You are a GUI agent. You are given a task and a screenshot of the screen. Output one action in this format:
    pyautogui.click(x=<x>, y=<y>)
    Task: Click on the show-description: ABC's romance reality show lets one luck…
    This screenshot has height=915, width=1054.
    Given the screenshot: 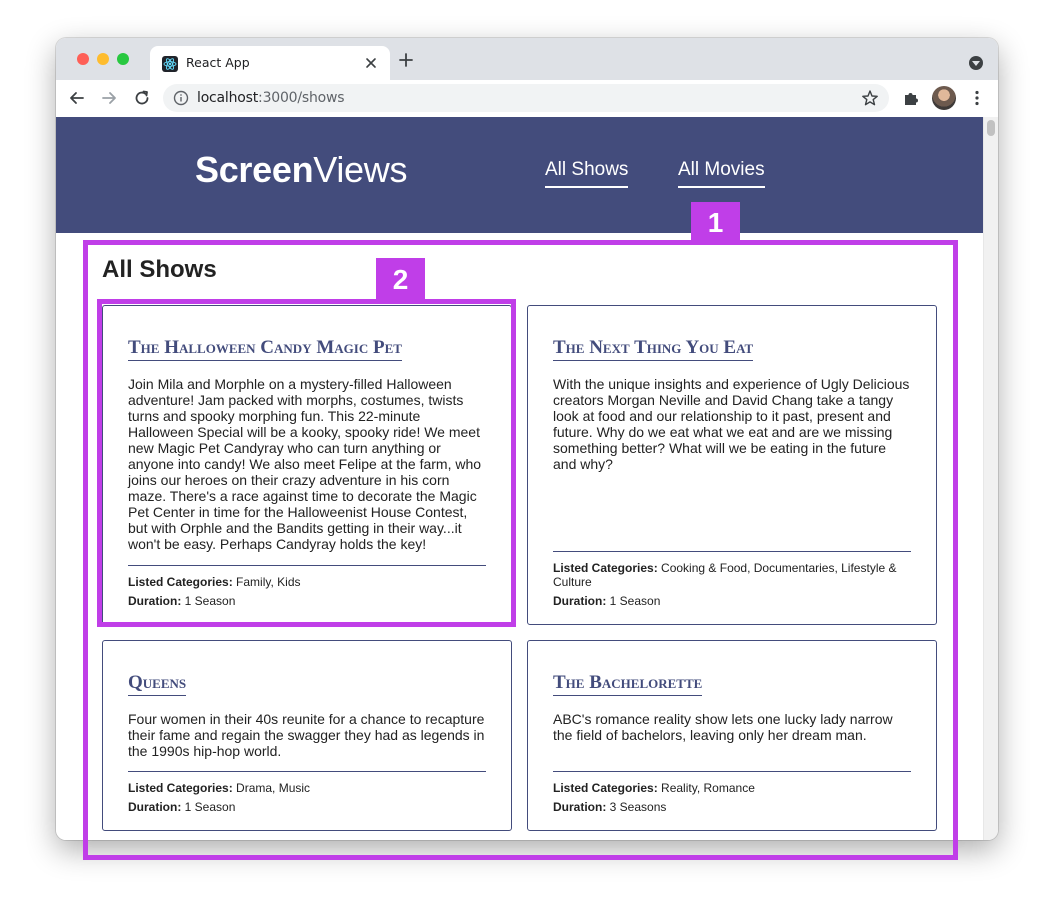 What is the action you would take?
    pyautogui.click(x=723, y=727)
    